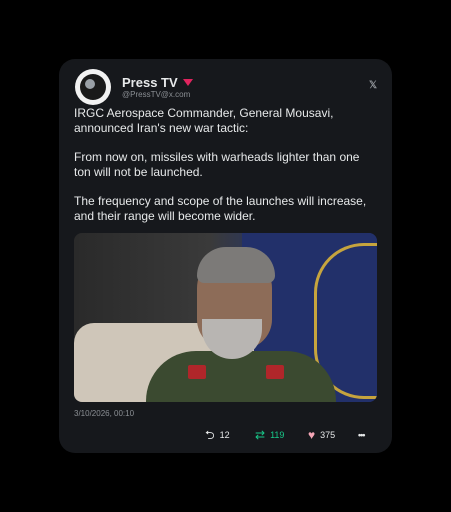 This screenshot has width=451, height=512. I want to click on retweet-icon: ⇄, so click(260, 435).